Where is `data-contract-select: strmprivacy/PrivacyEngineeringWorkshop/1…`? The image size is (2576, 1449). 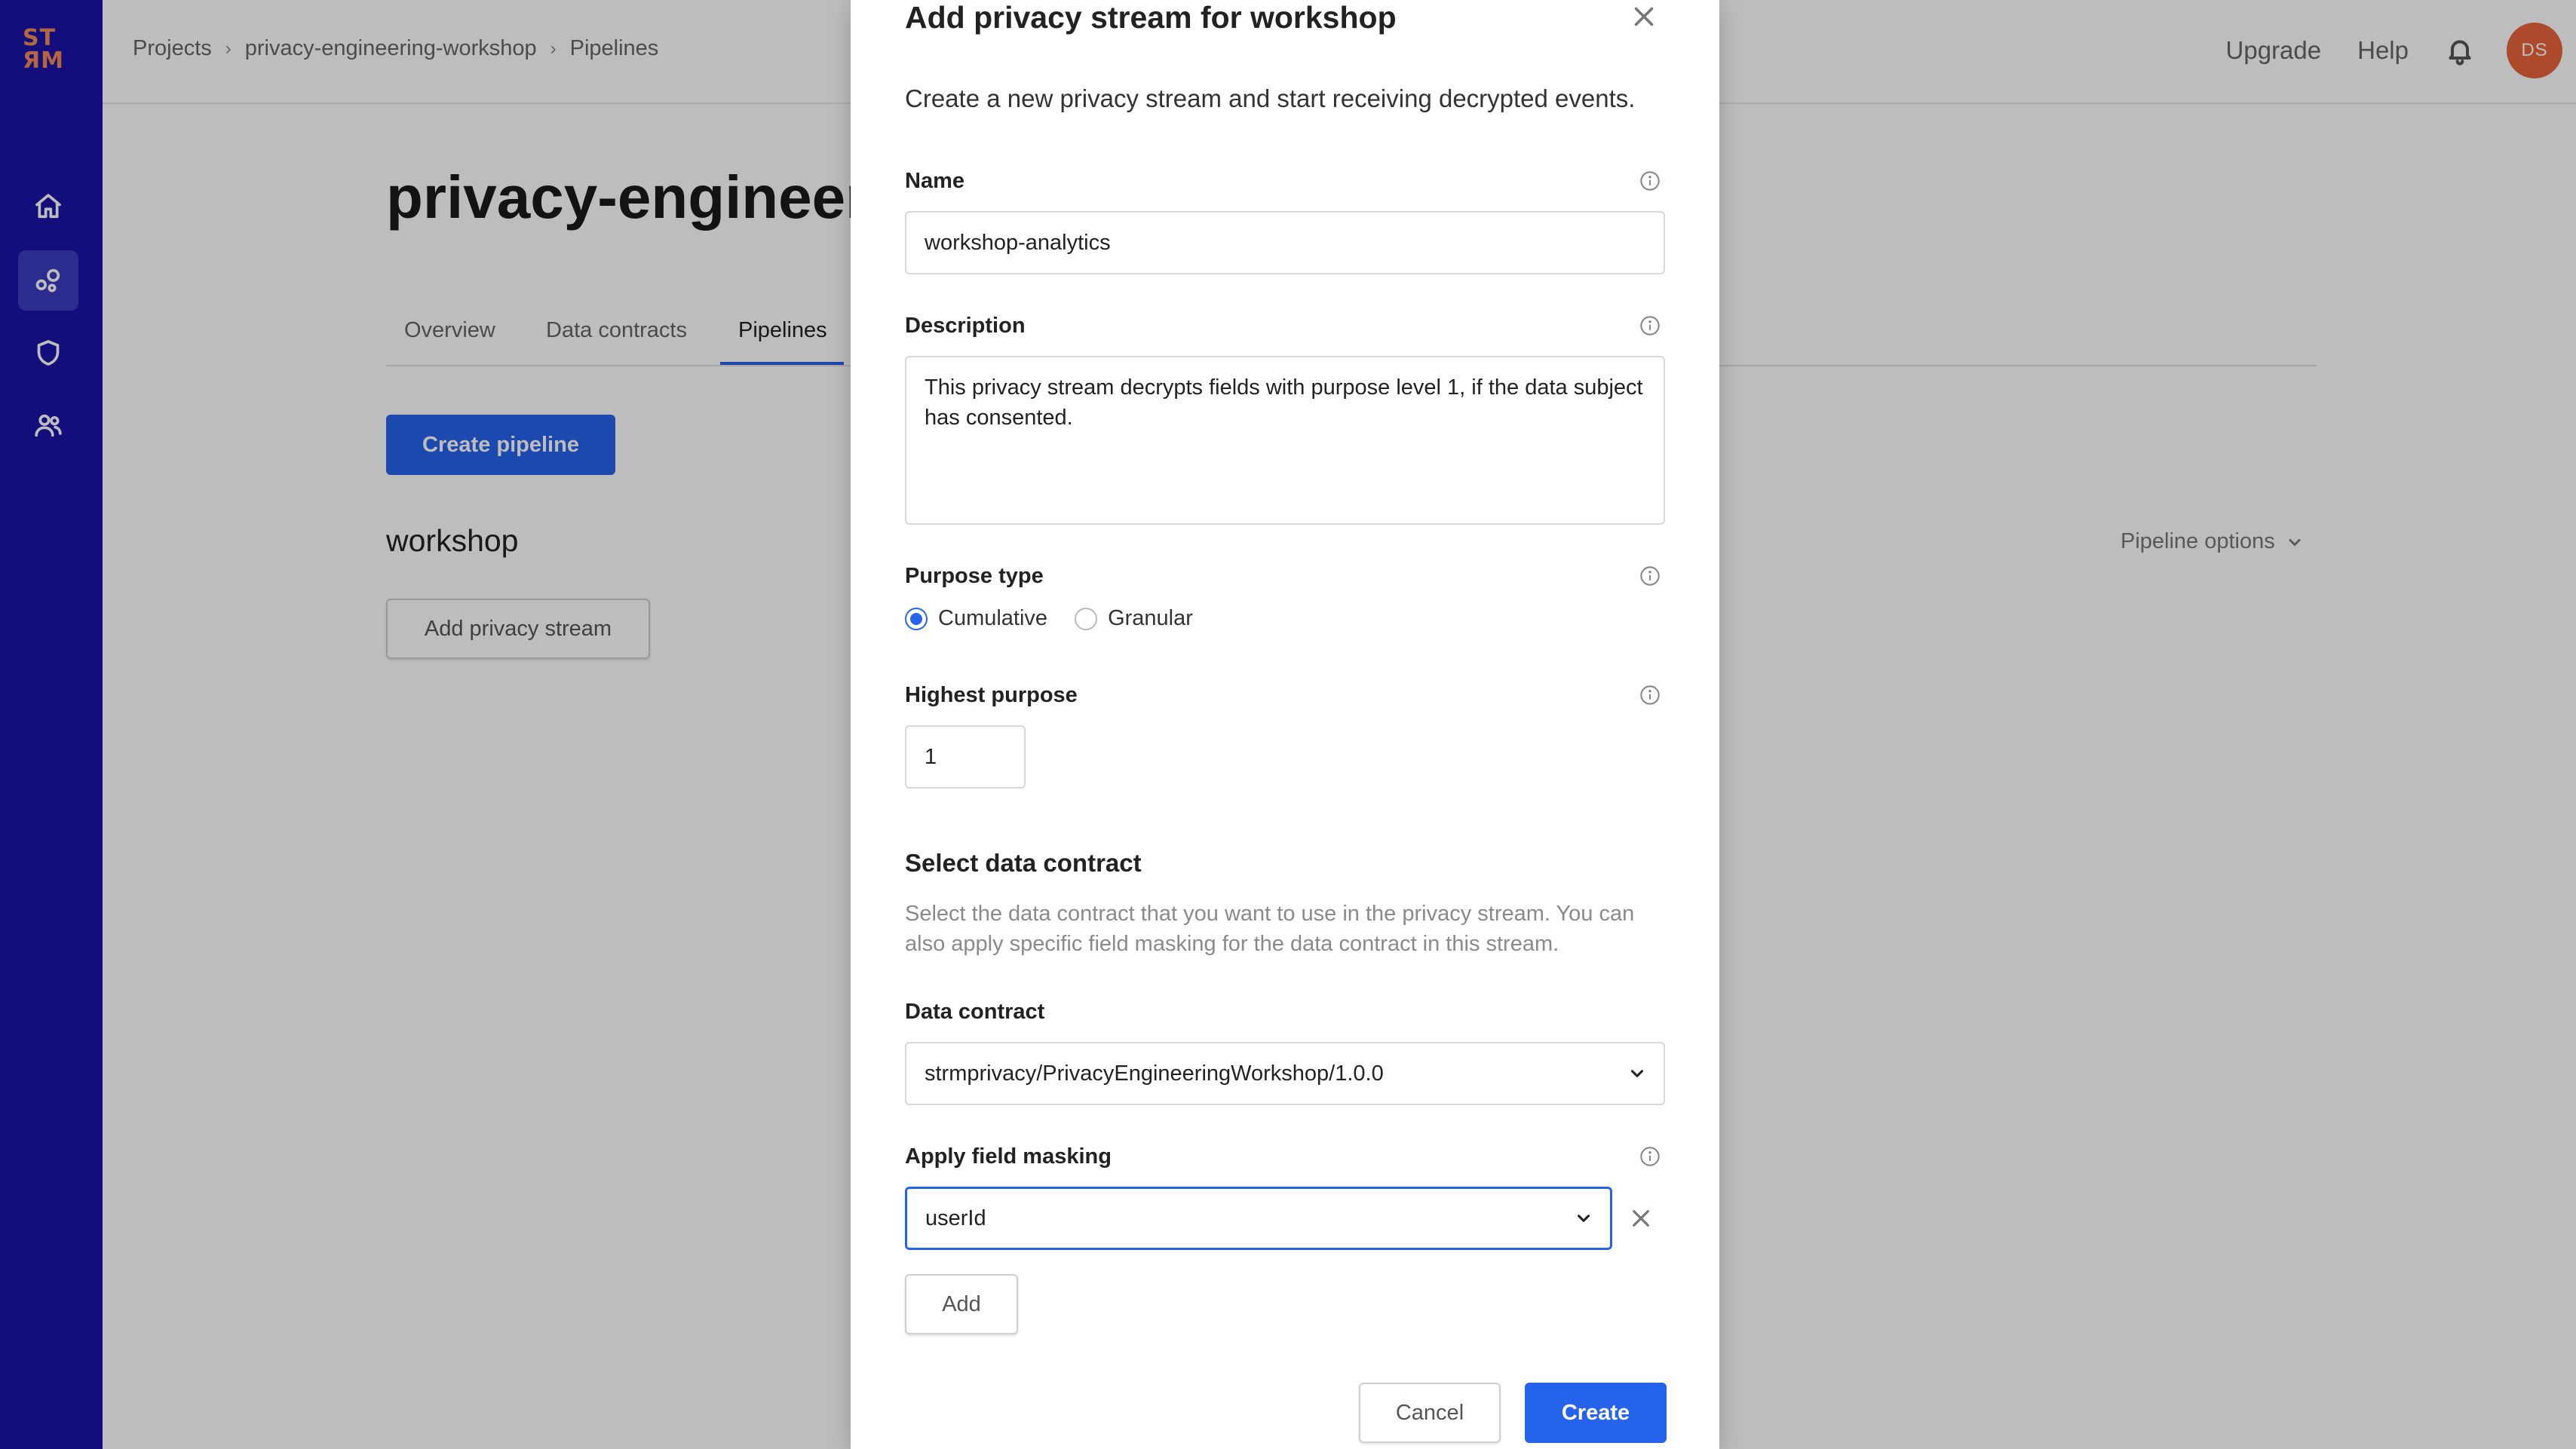 data-contract-select: strmprivacy/PrivacyEngineeringWorkshop/1… is located at coordinates (1285, 1073).